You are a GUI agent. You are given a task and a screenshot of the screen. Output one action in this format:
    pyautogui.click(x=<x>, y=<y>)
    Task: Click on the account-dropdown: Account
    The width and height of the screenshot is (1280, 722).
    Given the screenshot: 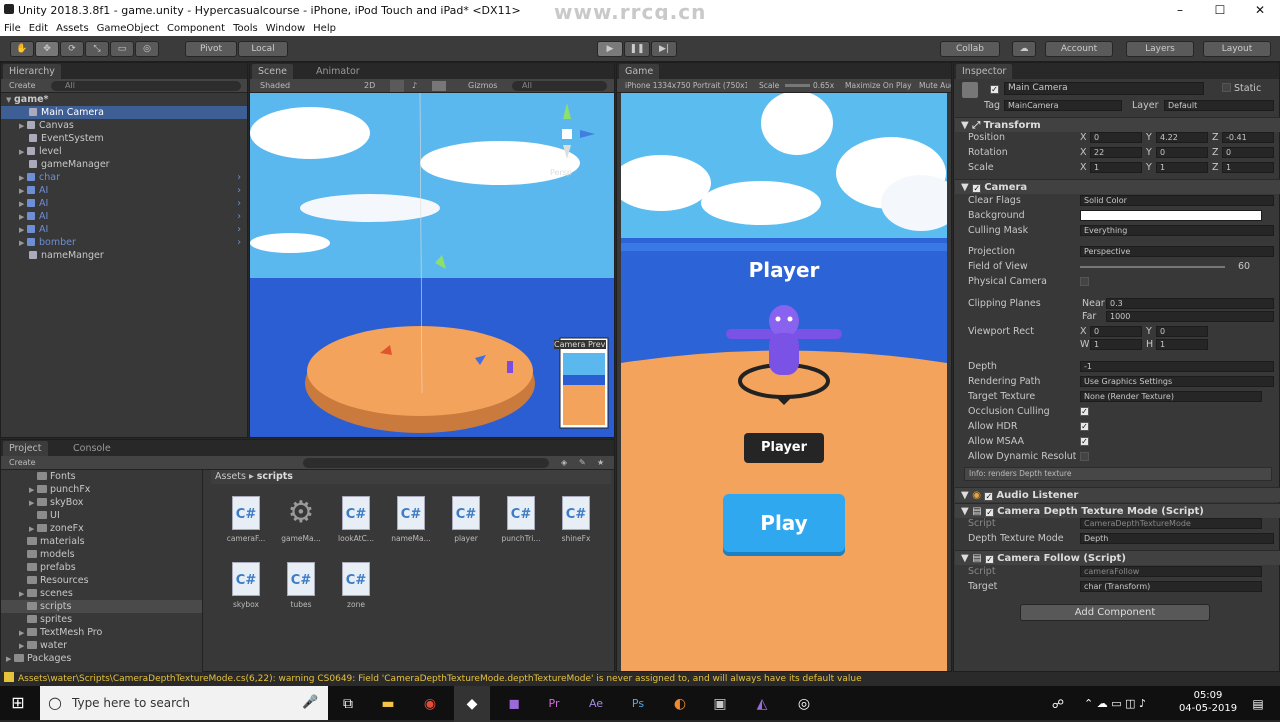 What is the action you would take?
    pyautogui.click(x=1079, y=49)
    